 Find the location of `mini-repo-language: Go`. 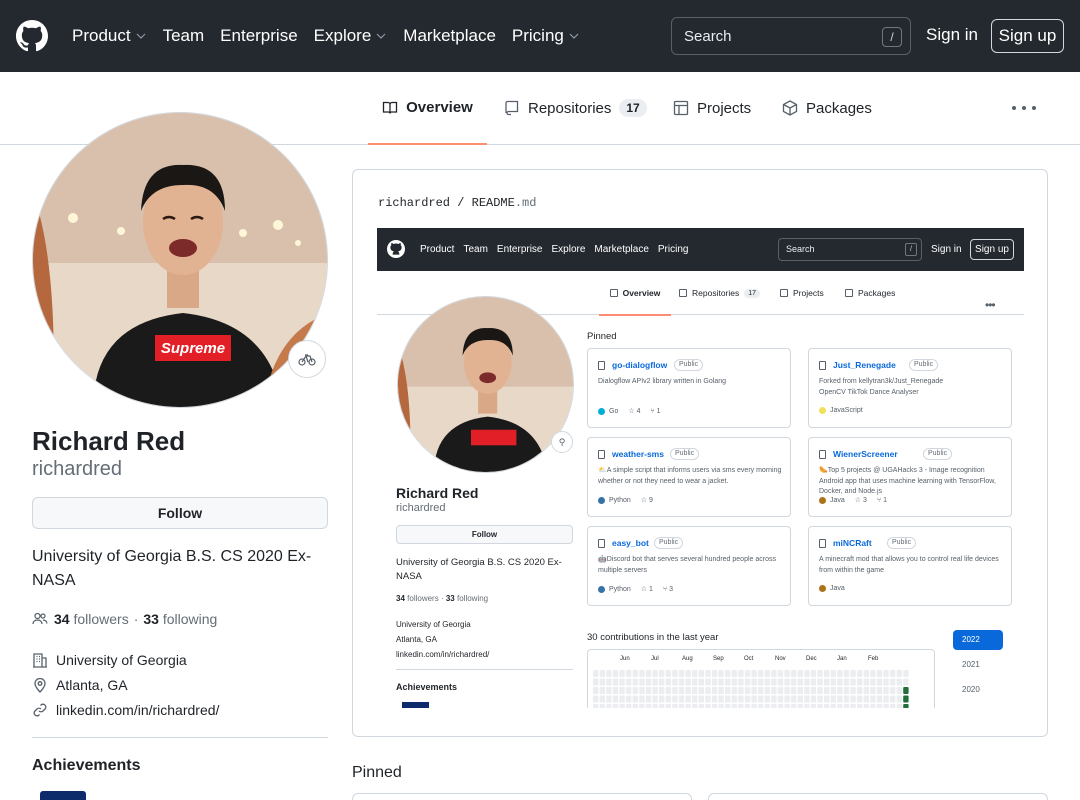

mini-repo-language: Go is located at coordinates (614, 411).